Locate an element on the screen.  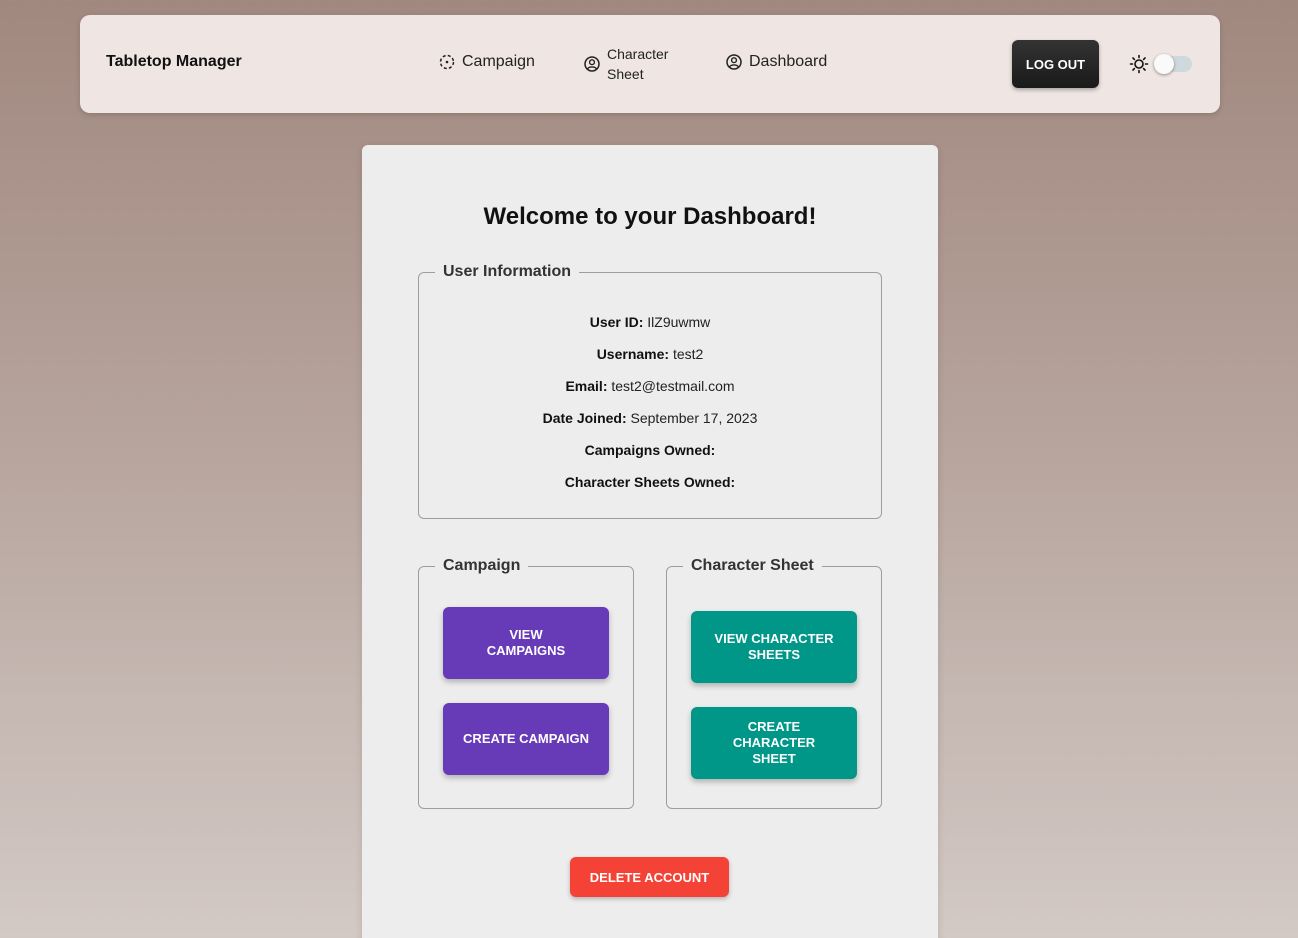
create-character-sheet-button: CREATE CHARACTER SHEET is located at coordinates (774, 743).